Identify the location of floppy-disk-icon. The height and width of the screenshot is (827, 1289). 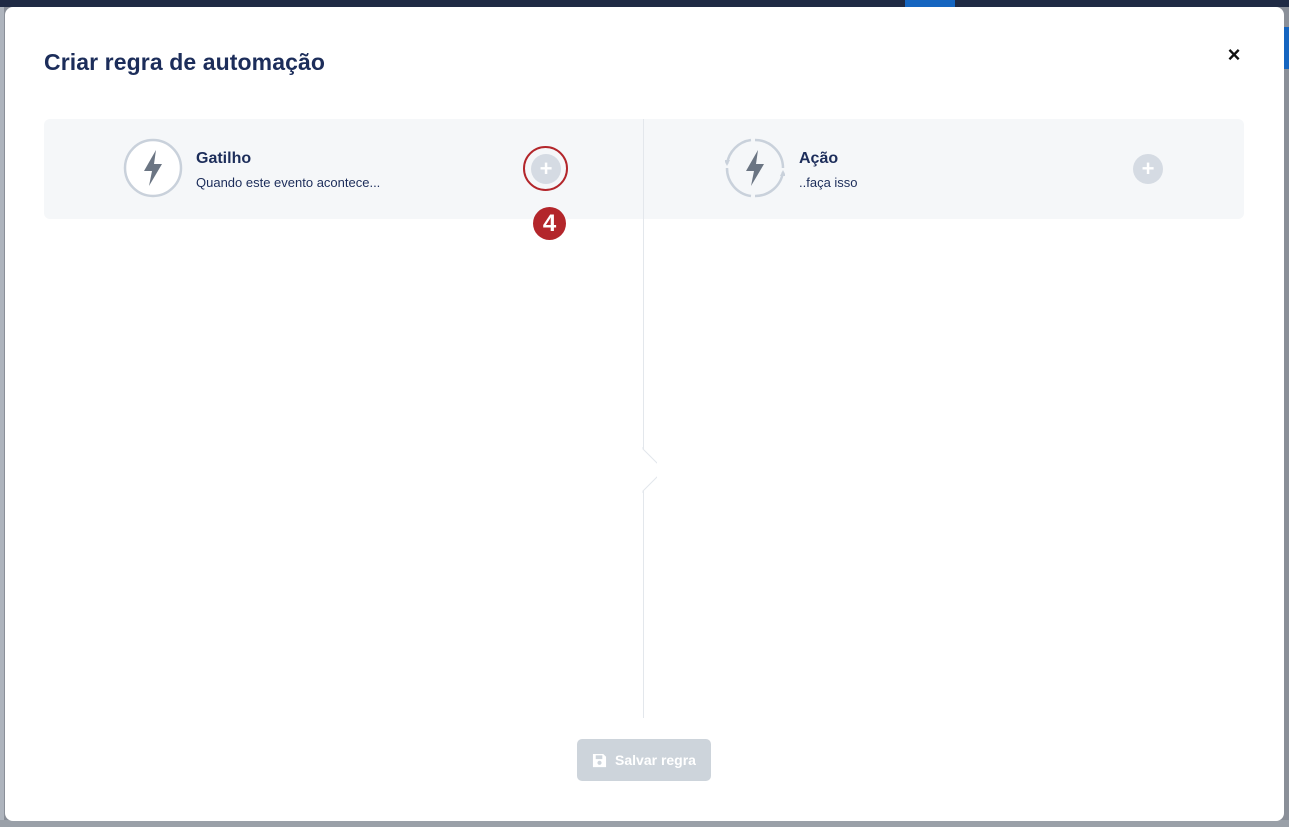
(599, 760).